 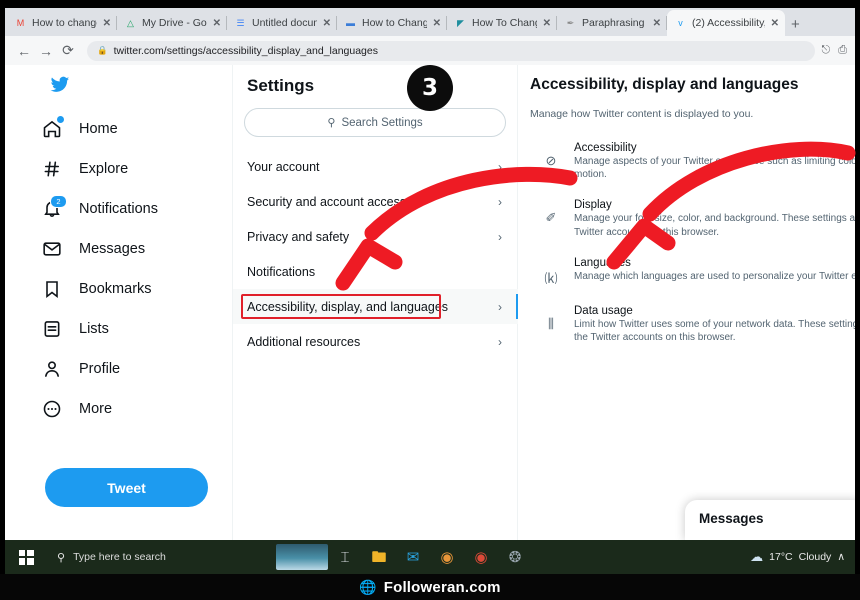 I want to click on file-explorer-icon: 🖿, so click(x=379, y=557).